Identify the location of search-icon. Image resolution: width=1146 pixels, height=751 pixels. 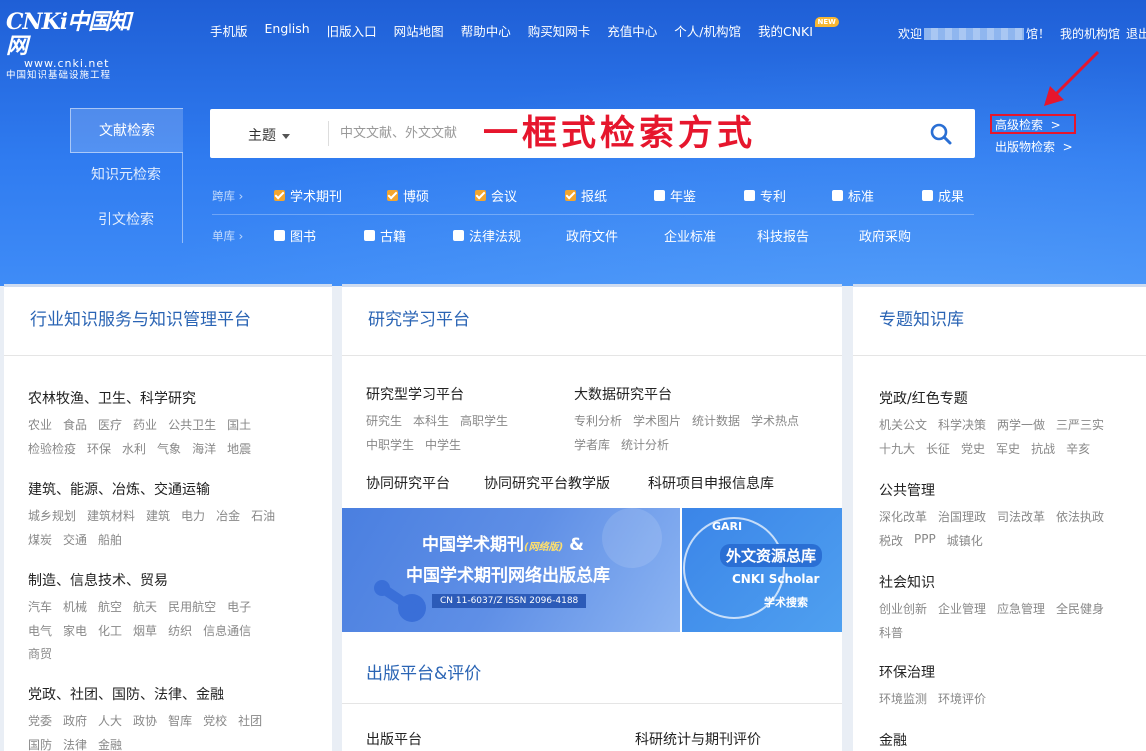
(941, 134).